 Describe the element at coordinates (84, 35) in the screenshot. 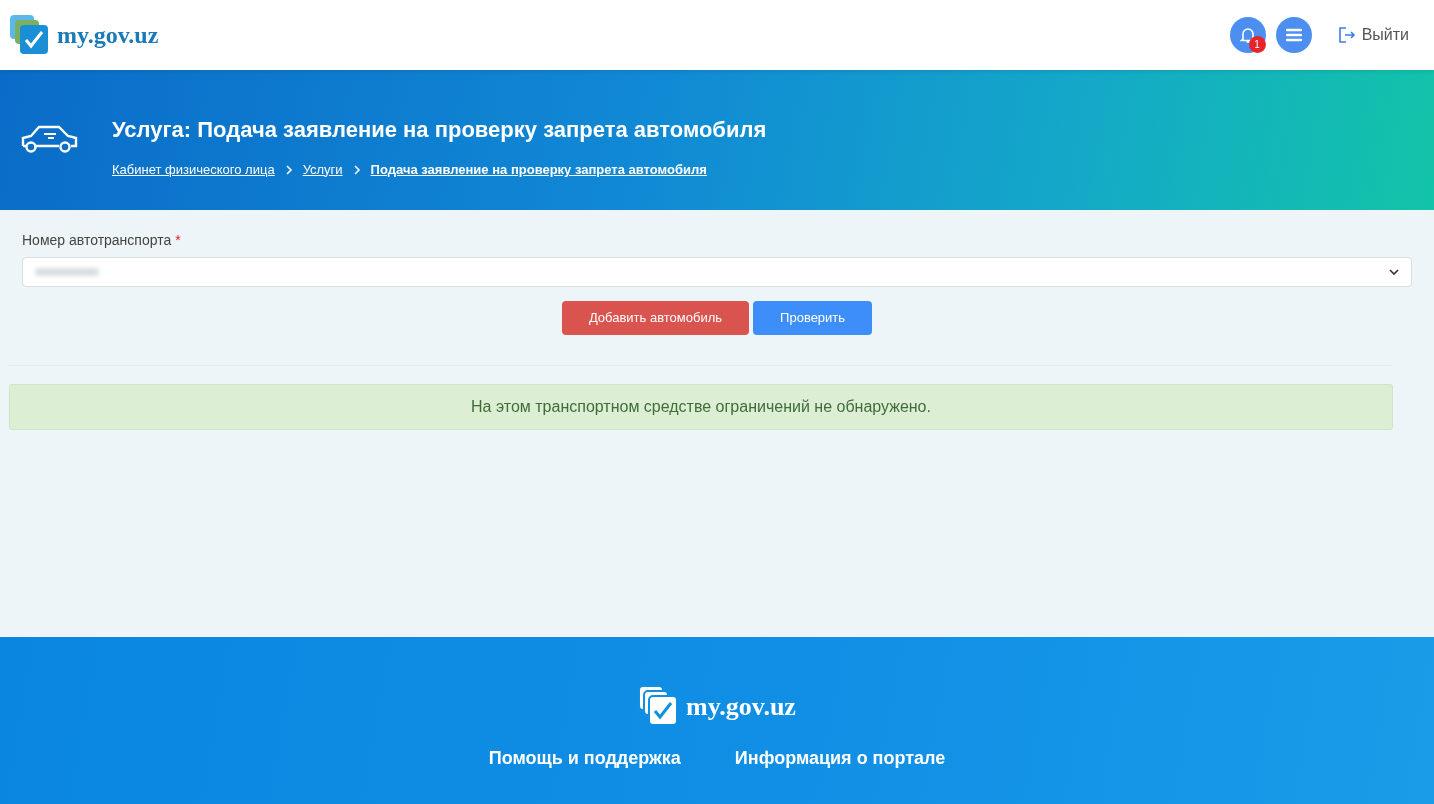

I see `site-logo: my.gov.uz` at that location.